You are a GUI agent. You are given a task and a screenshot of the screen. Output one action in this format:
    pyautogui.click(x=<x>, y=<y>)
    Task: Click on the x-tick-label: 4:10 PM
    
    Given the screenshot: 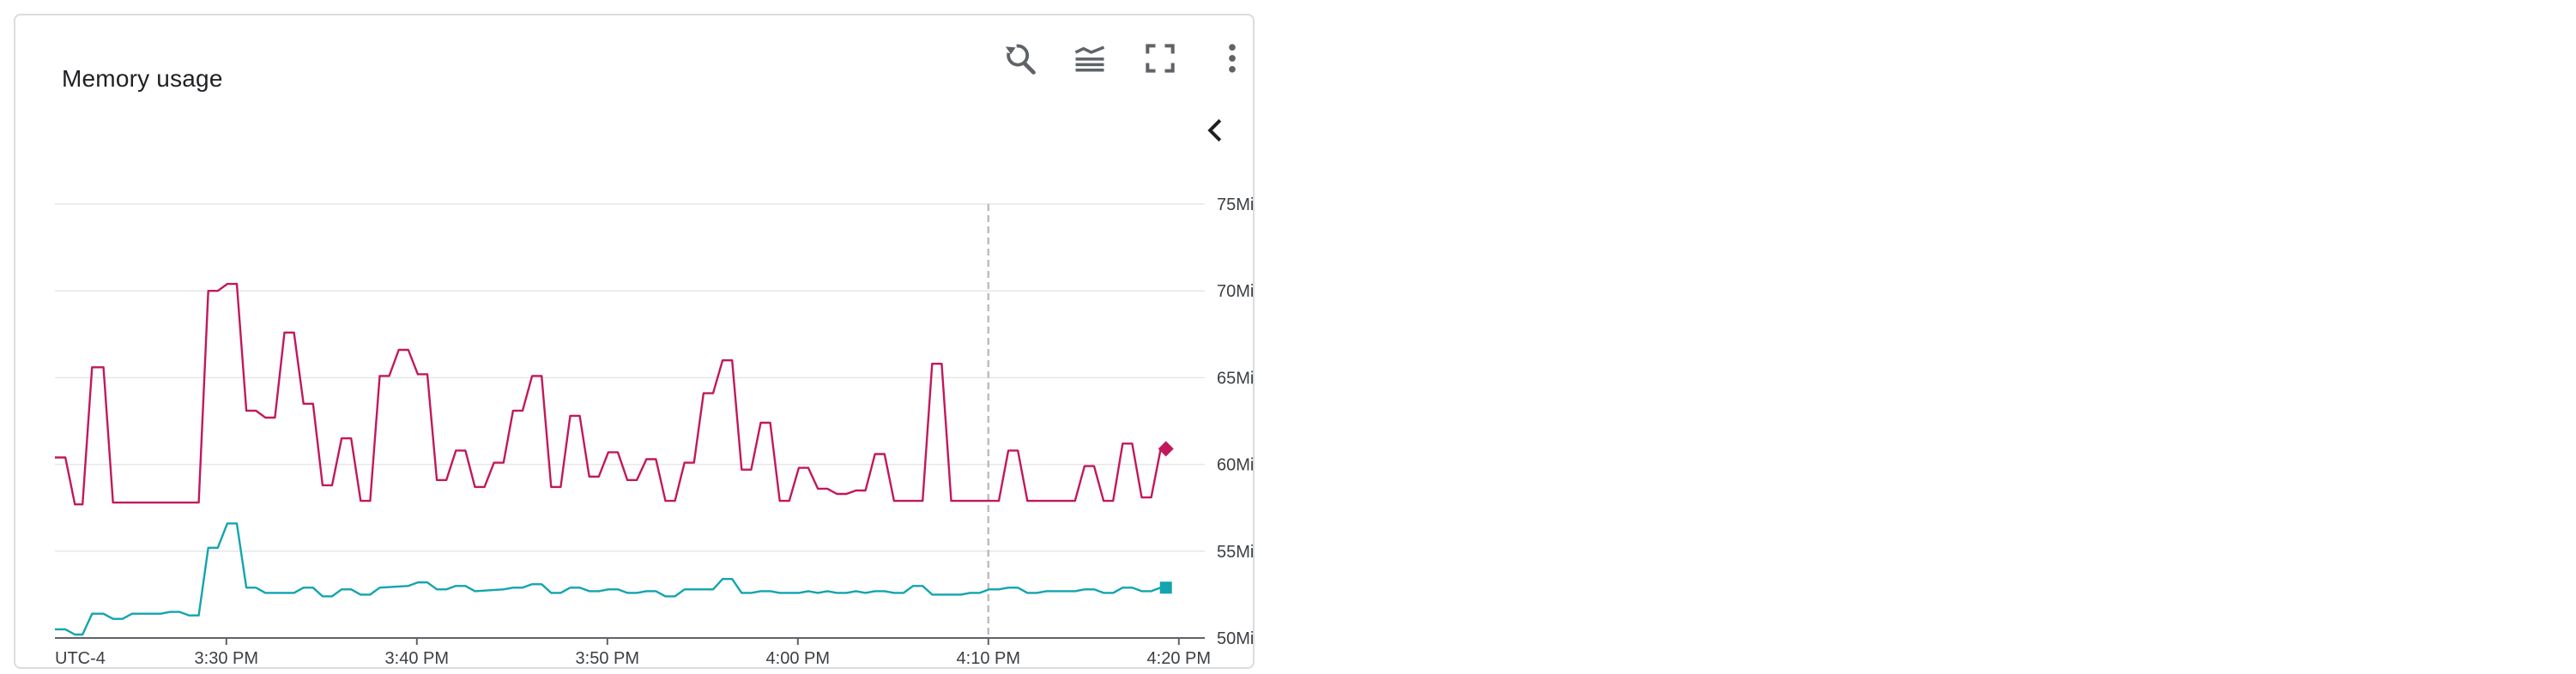 What is the action you would take?
    pyautogui.click(x=988, y=658)
    